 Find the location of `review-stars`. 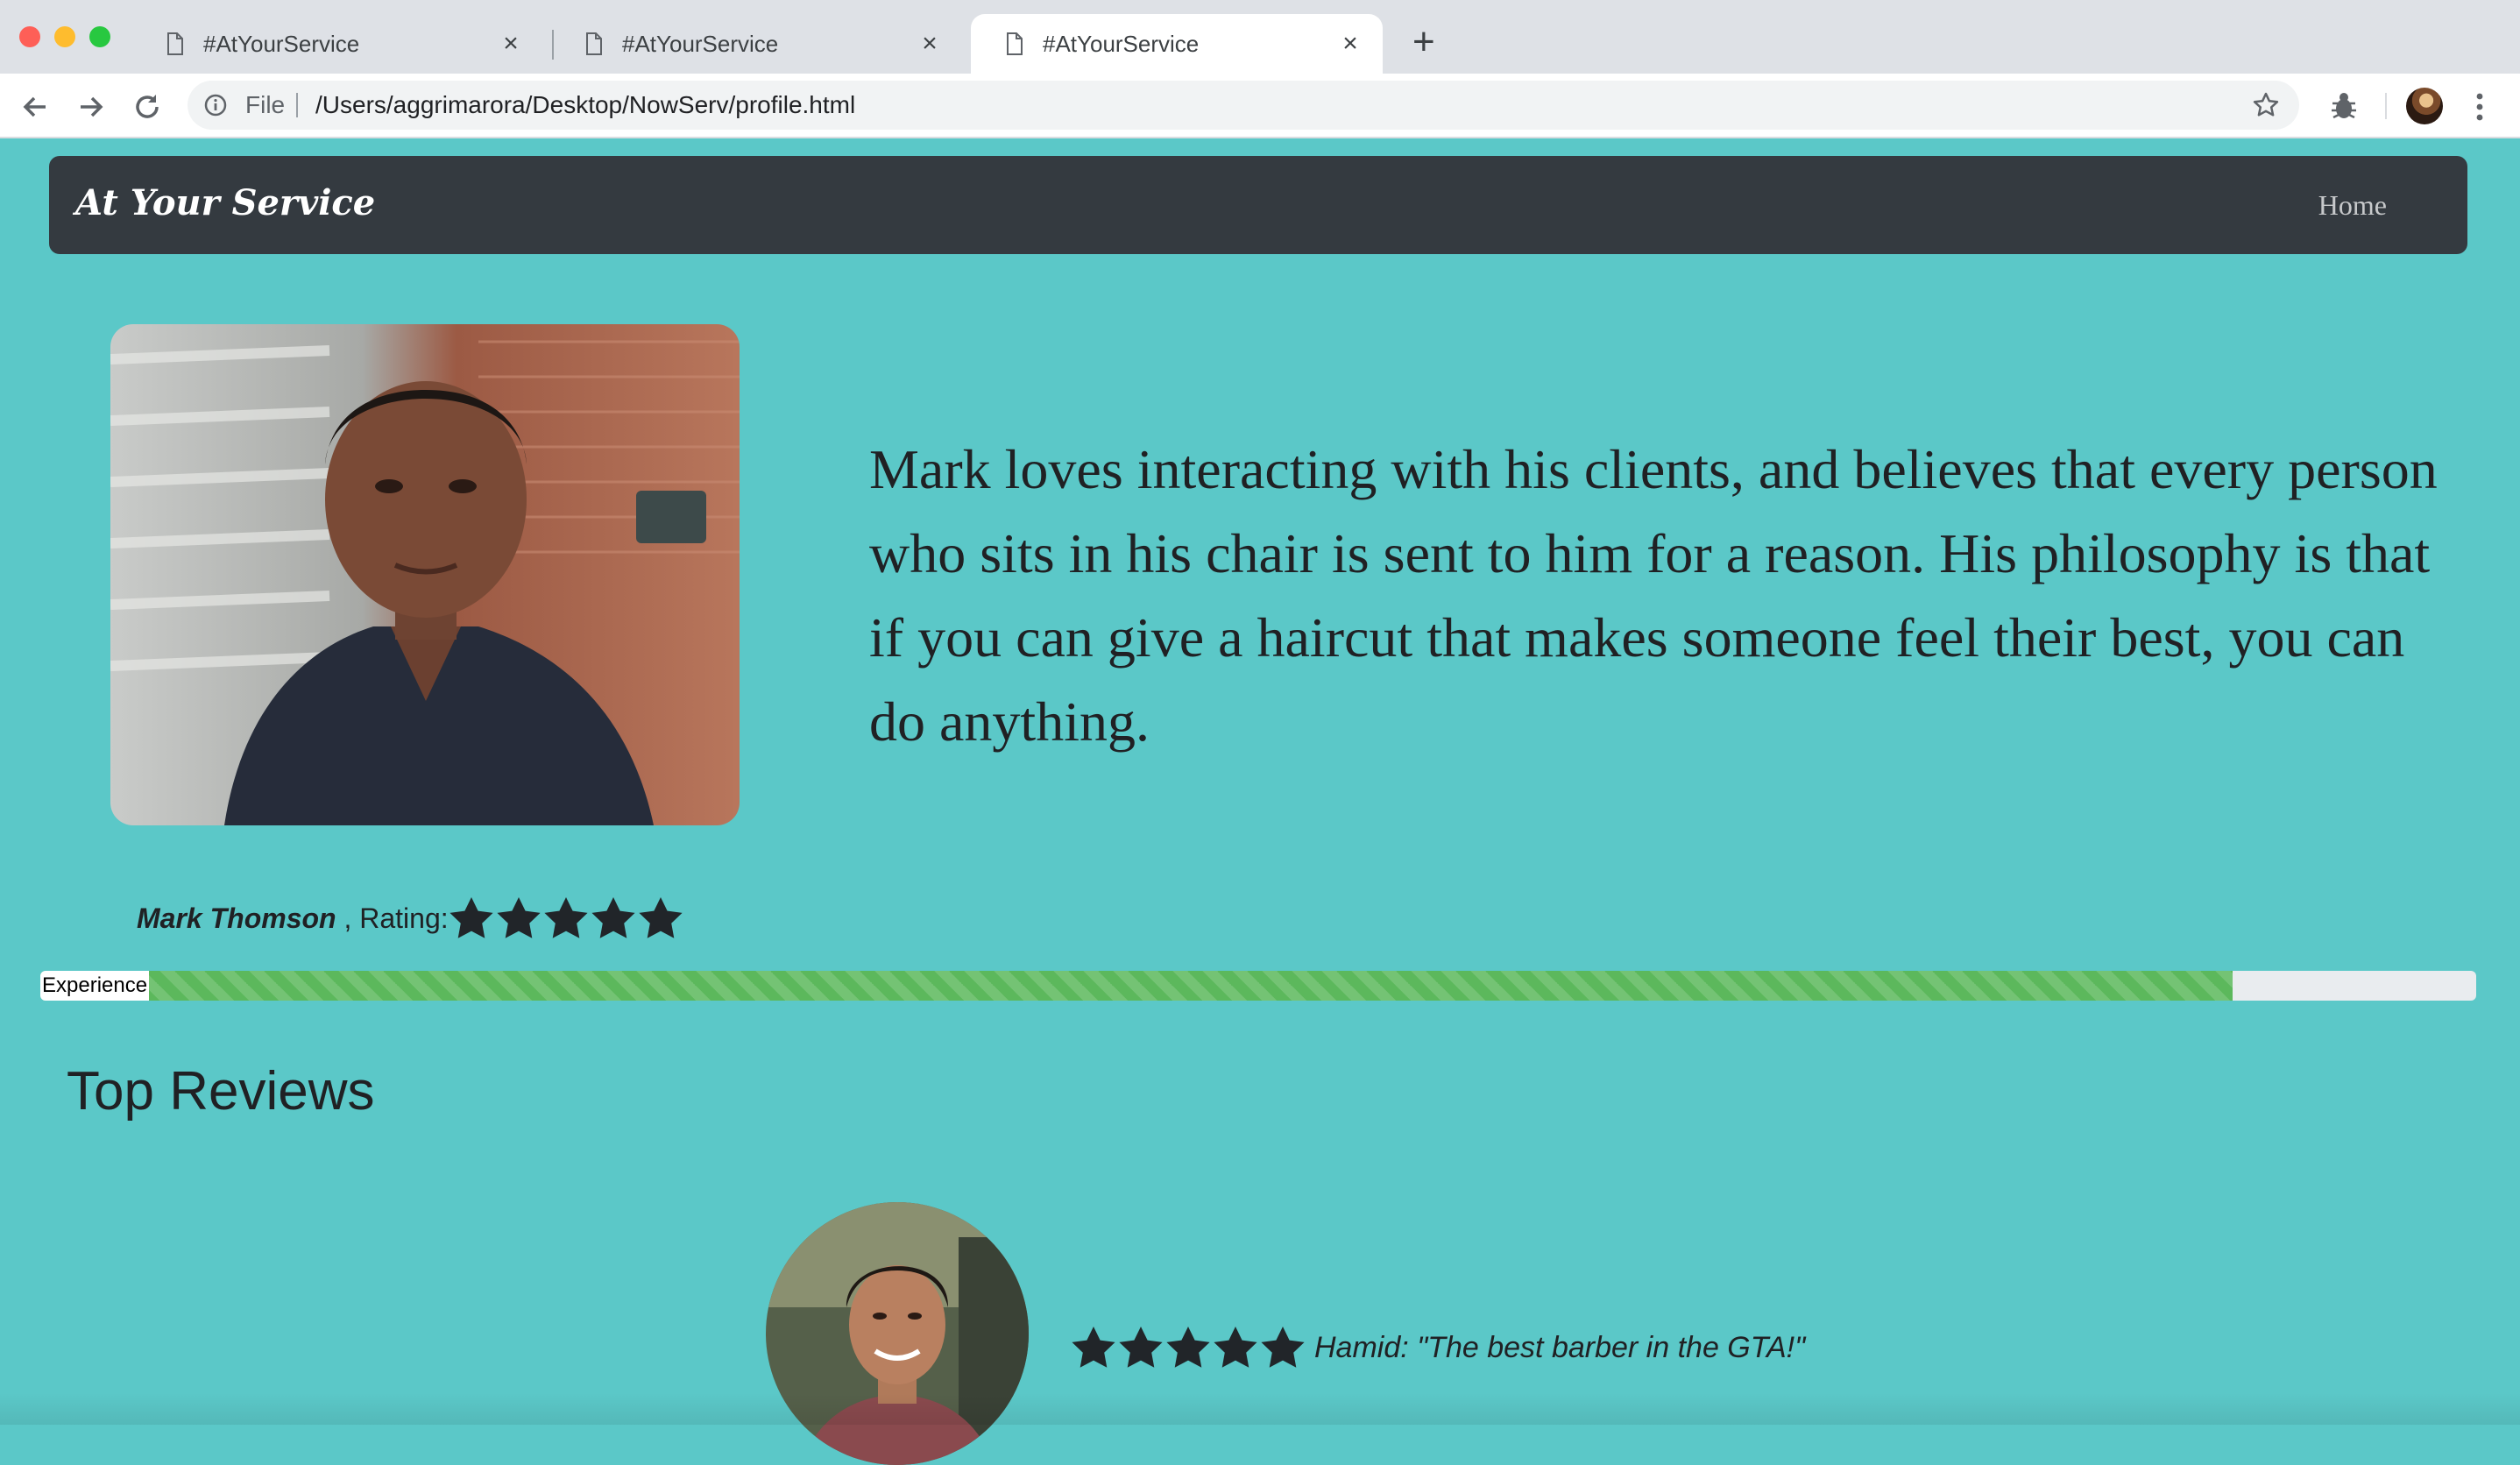

review-stars is located at coordinates (1189, 1348).